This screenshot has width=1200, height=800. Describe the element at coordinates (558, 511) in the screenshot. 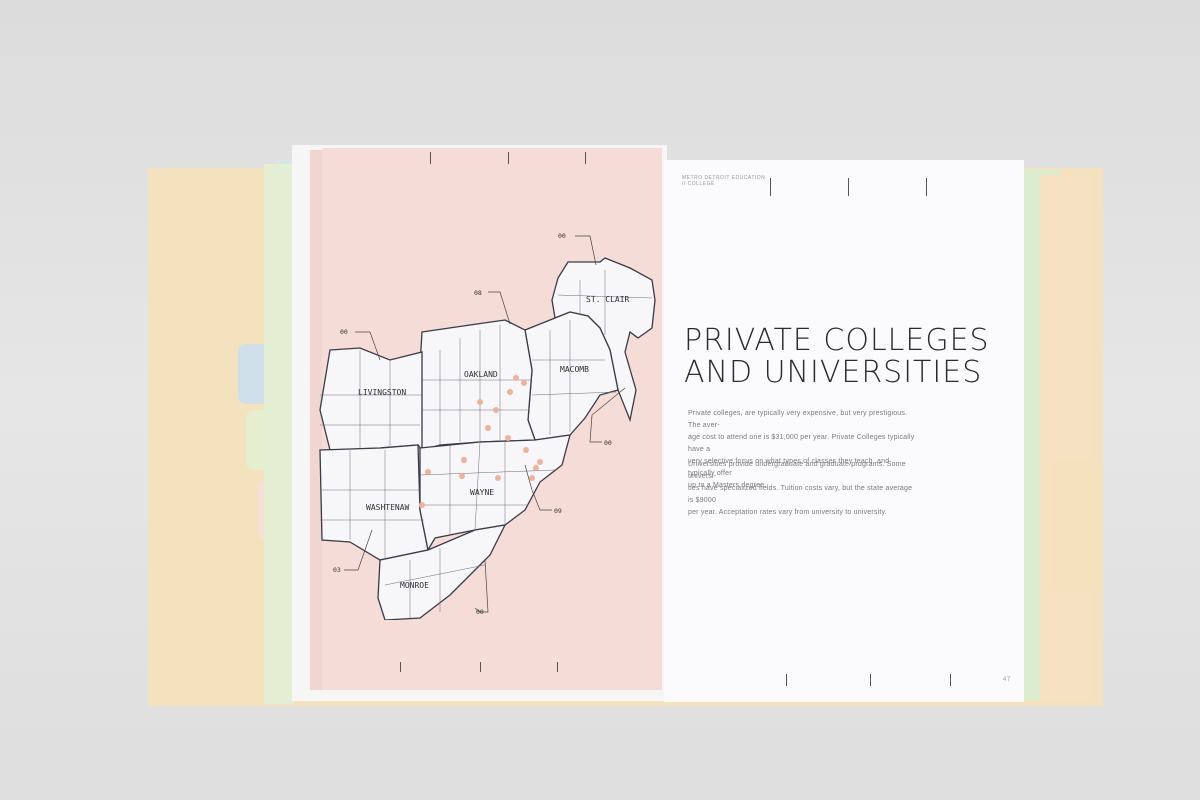

I see `callout-label: 09` at that location.